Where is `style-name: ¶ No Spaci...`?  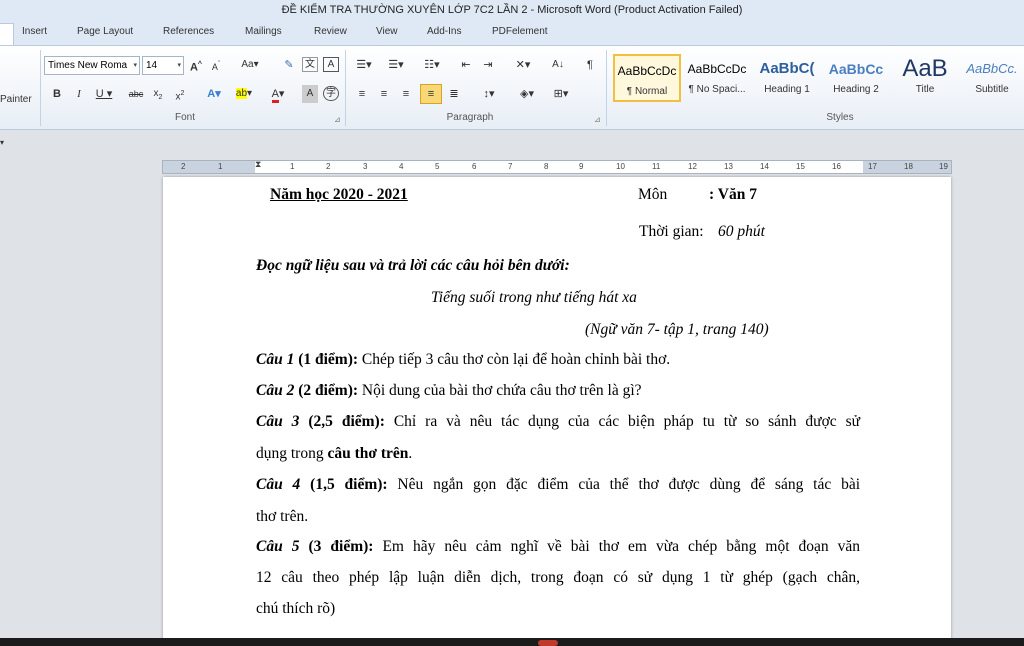 style-name: ¶ No Spaci... is located at coordinates (717, 89).